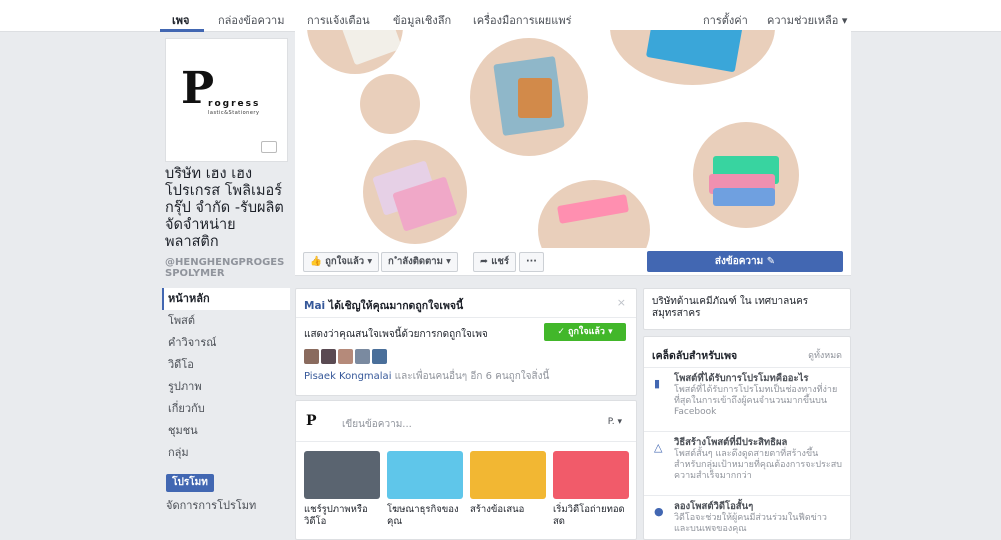 The image size is (1001, 540). What do you see at coordinates (180, 20) in the screenshot?
I see `tab-page: เพจ` at bounding box center [180, 20].